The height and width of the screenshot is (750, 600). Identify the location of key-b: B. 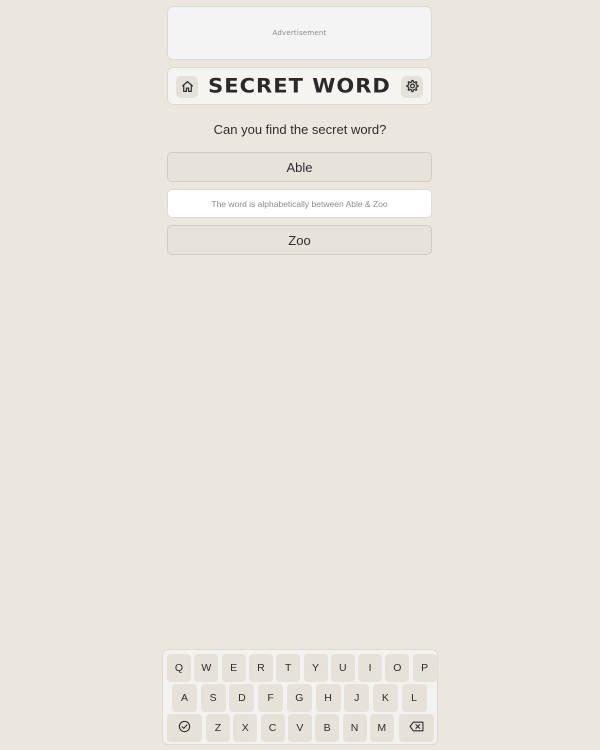
(327, 728).